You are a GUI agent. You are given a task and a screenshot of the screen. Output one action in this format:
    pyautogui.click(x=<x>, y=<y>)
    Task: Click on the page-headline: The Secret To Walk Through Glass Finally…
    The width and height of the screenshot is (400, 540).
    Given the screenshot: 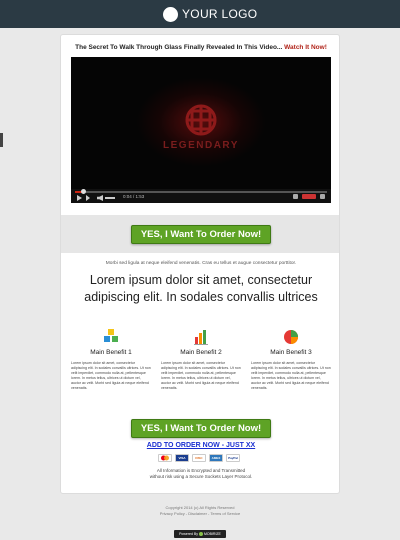 What is the action you would take?
    pyautogui.click(x=201, y=47)
    